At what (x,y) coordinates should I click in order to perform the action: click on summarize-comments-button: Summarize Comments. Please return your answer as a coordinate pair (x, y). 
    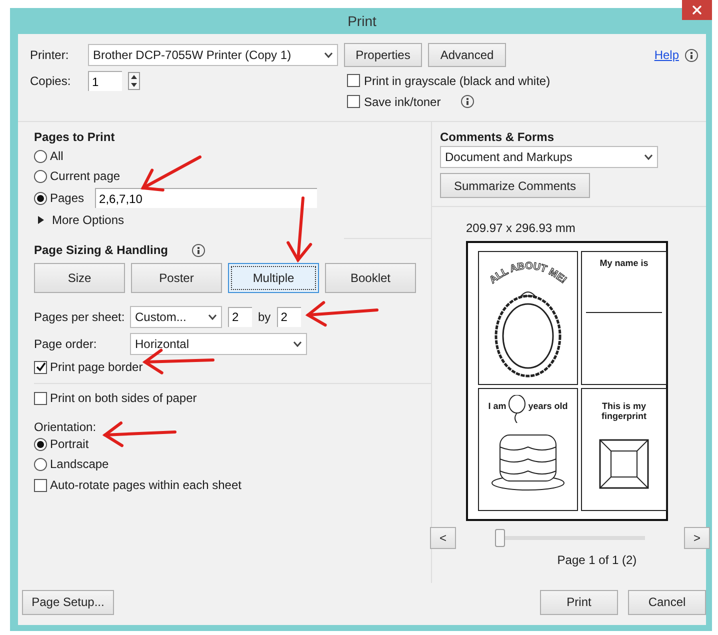
    Looking at the image, I should click on (515, 185).